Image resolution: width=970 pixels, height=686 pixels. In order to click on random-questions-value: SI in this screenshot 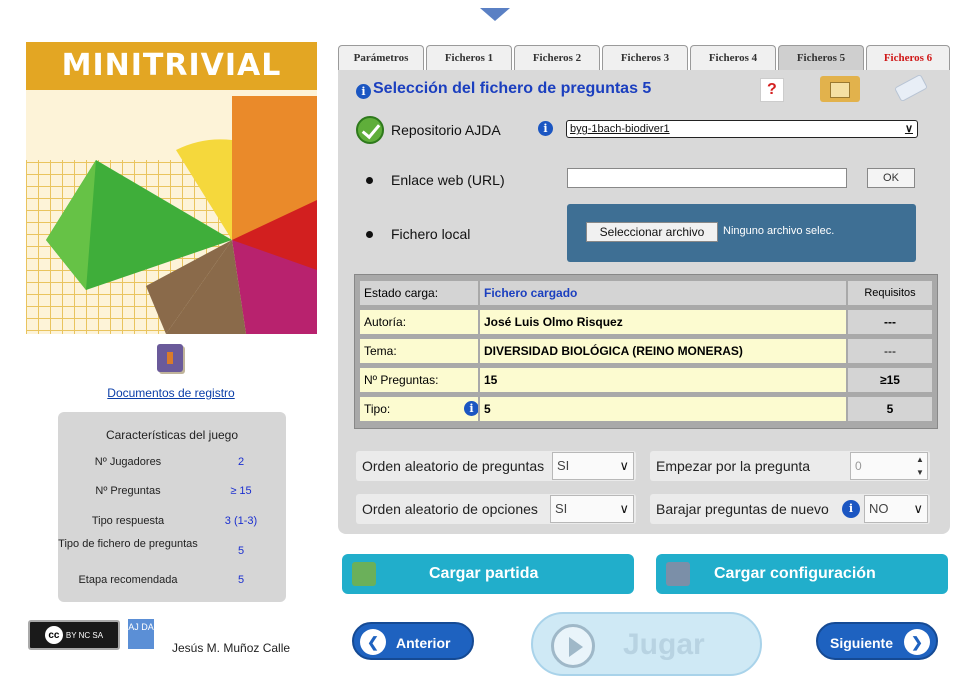, I will do `click(563, 465)`.